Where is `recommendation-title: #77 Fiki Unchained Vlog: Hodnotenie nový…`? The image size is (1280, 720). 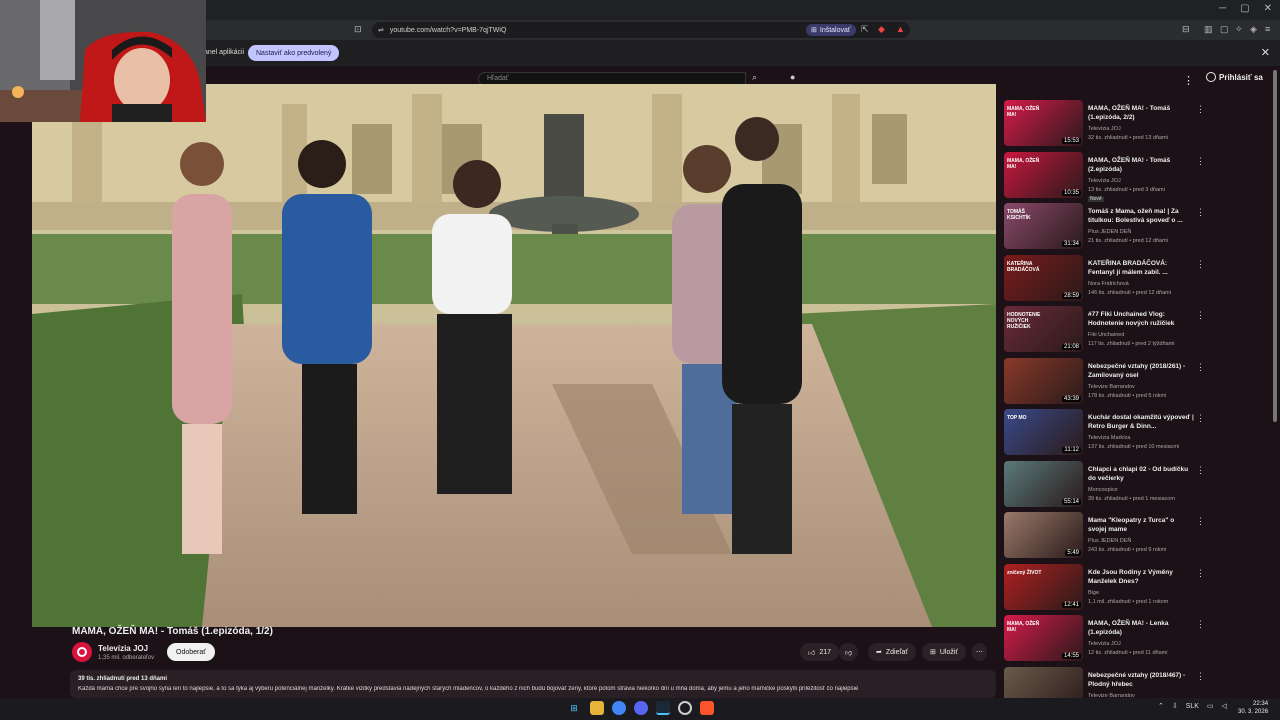 recommendation-title: #77 Fiki Unchained Vlog: Hodnotenie nový… is located at coordinates (1141, 319).